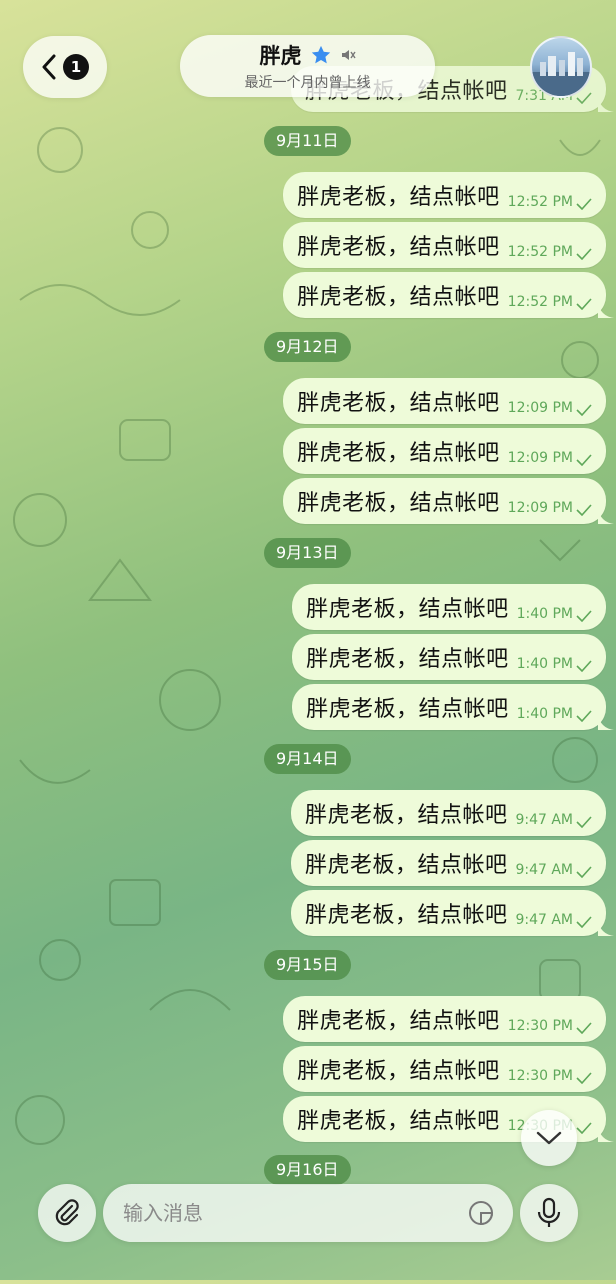 The image size is (616, 1284). I want to click on date-separator: 9月15日, so click(307, 965).